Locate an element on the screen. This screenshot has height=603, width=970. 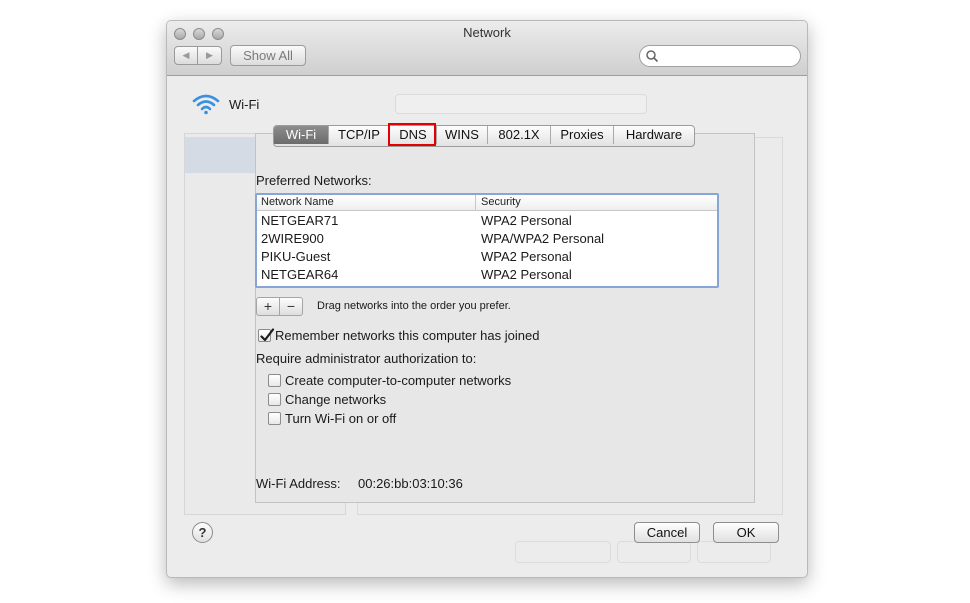
background-location-popup is located at coordinates (521, 104).